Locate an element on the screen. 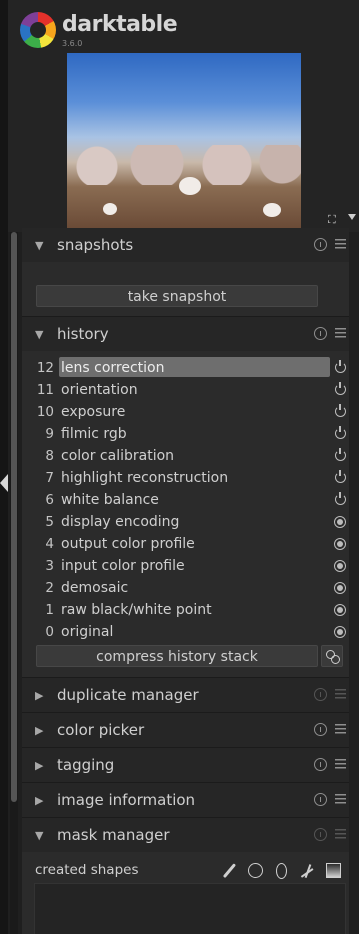  gradient-shape-icon is located at coordinates (333, 870).